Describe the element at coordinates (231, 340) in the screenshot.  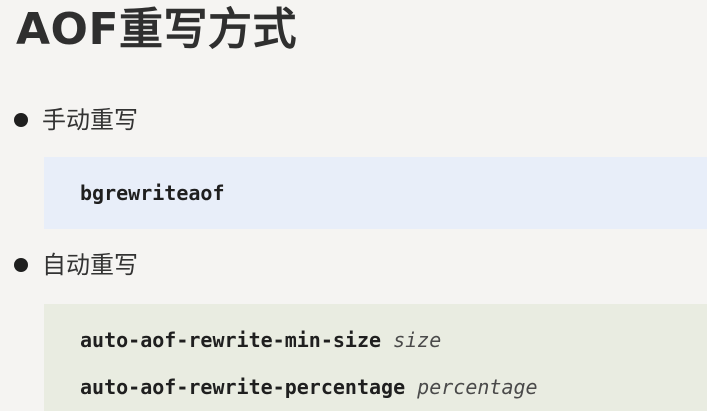
I see `code-command: auto-aof-rewrite-min-size` at that location.